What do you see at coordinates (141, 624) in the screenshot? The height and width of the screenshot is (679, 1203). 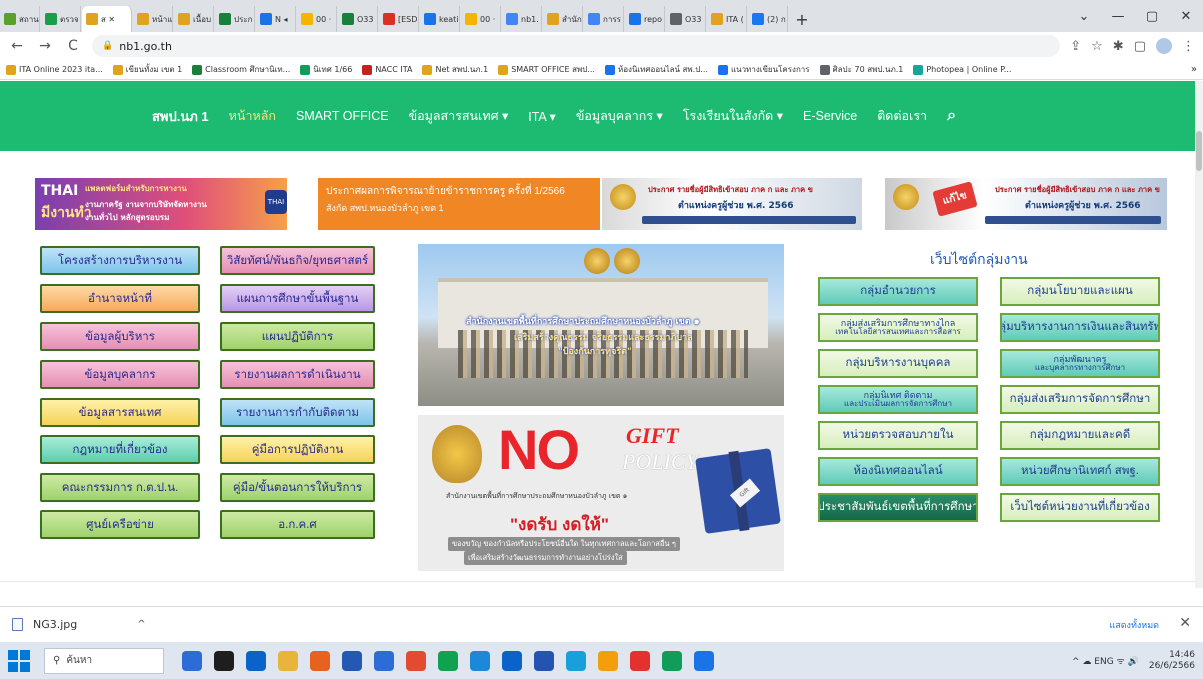 I see `download-options-caret: ^` at bounding box center [141, 624].